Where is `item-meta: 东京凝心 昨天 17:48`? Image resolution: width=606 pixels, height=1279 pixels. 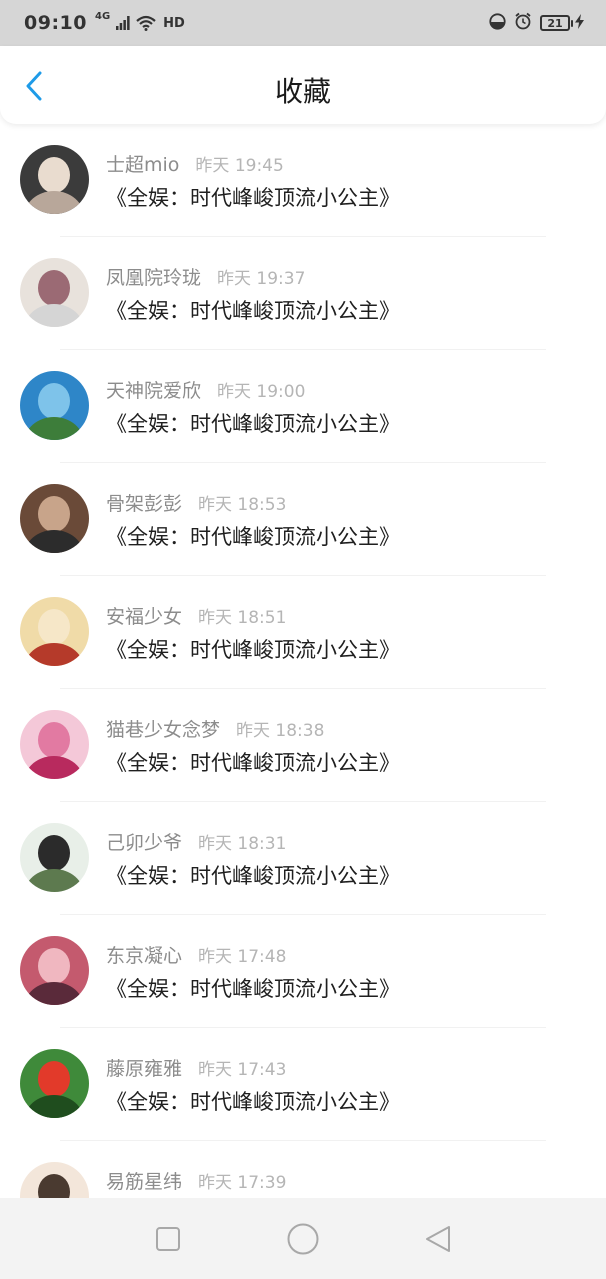
item-meta: 东京凝心 昨天 17:48 is located at coordinates (196, 954).